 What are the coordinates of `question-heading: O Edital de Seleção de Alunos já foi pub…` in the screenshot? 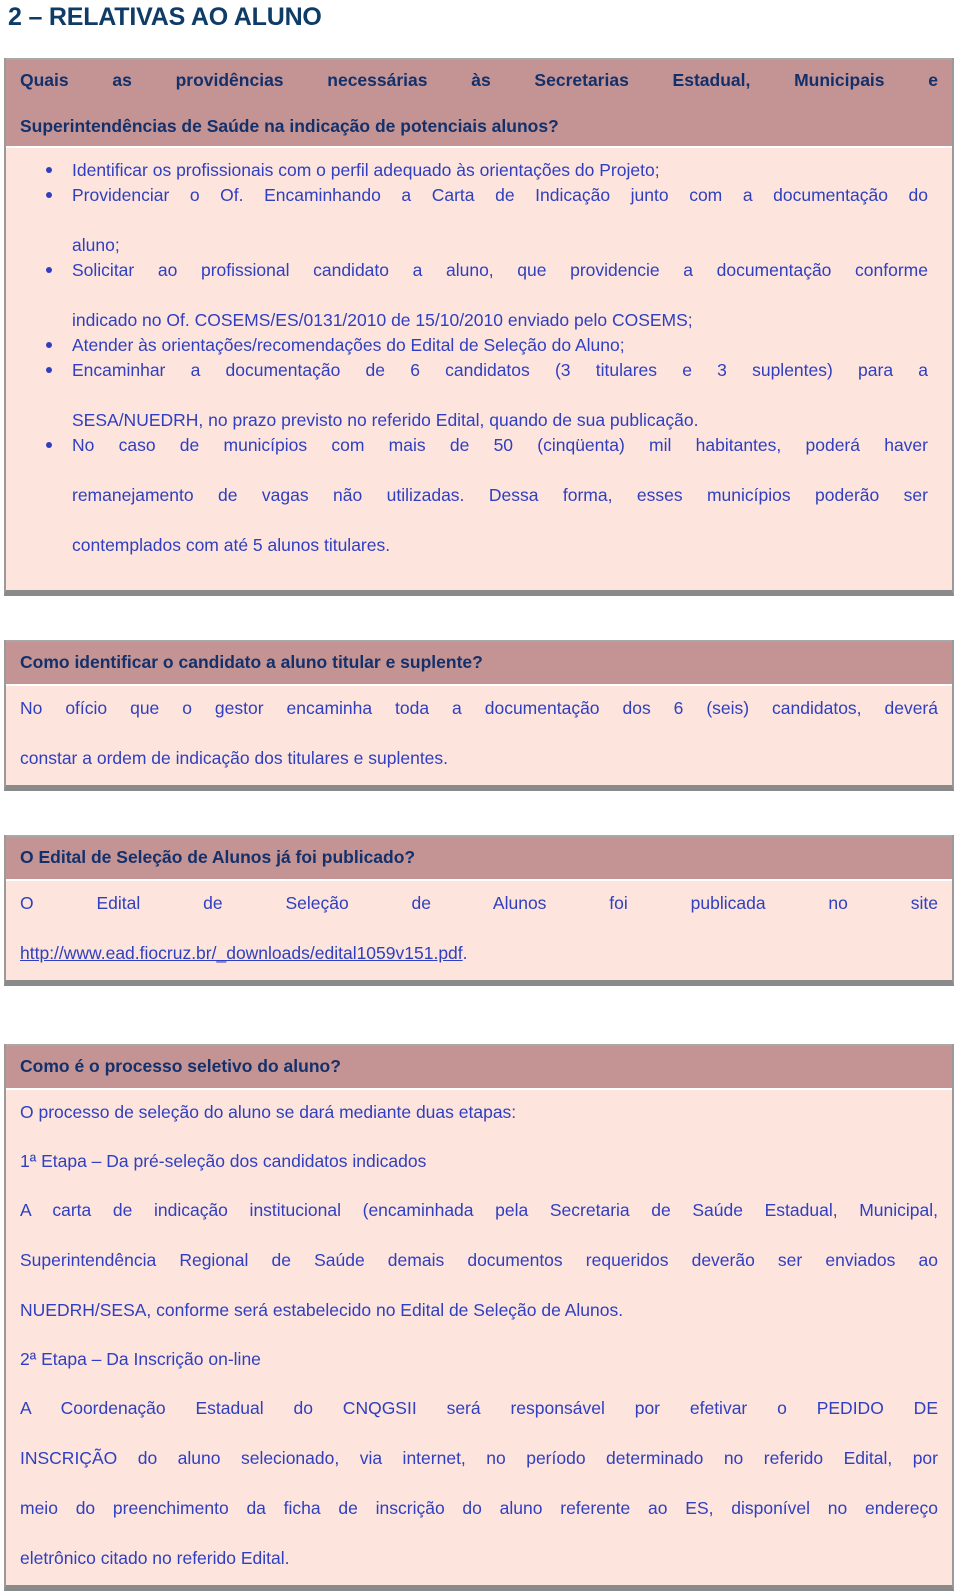 It's located at (479, 858).